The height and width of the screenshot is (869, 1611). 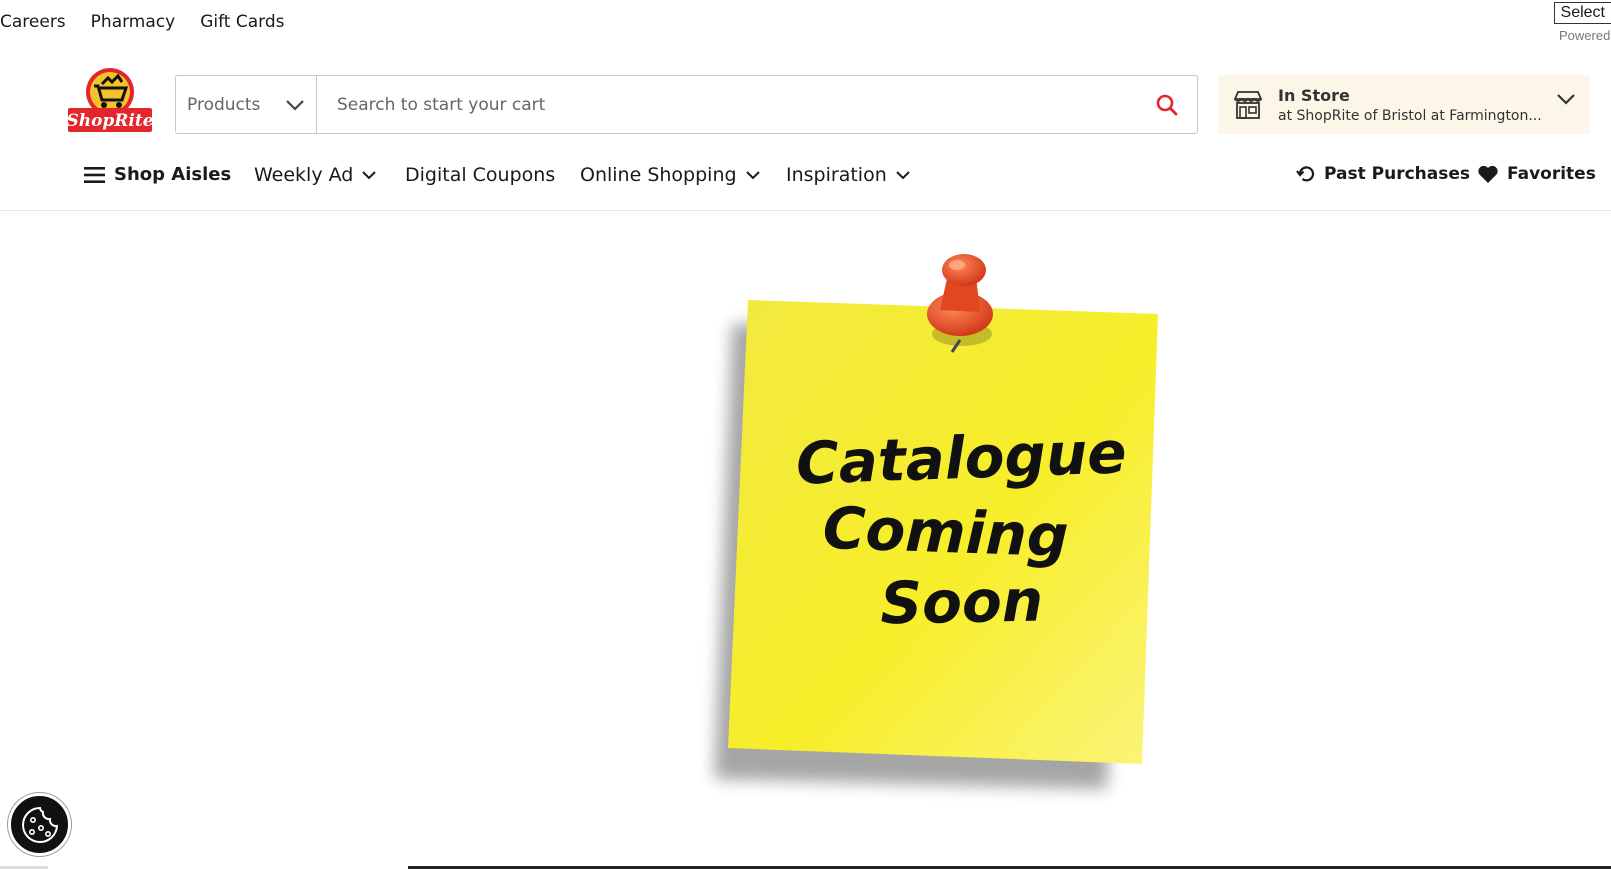 I want to click on search-input, so click(x=727, y=104).